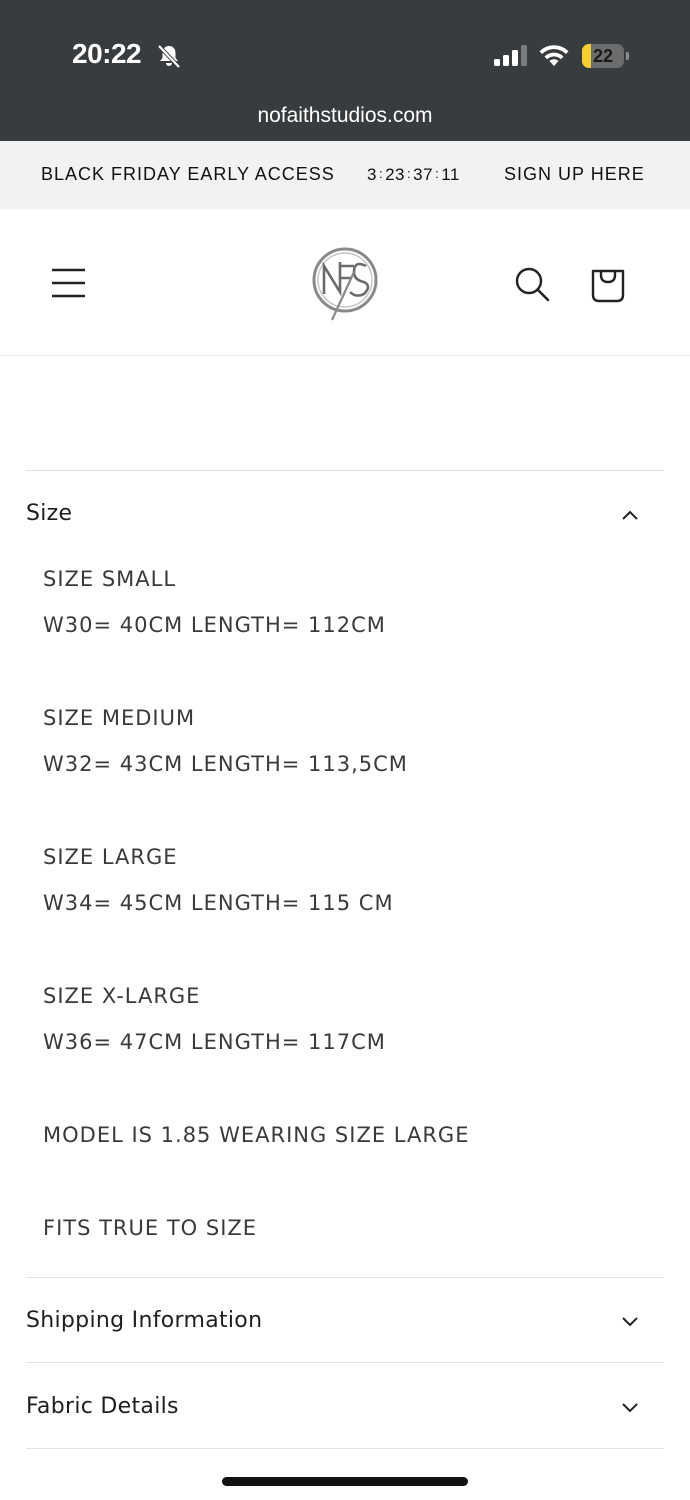 The image size is (690, 1500). I want to click on countdown-seconds: 11, so click(450, 174).